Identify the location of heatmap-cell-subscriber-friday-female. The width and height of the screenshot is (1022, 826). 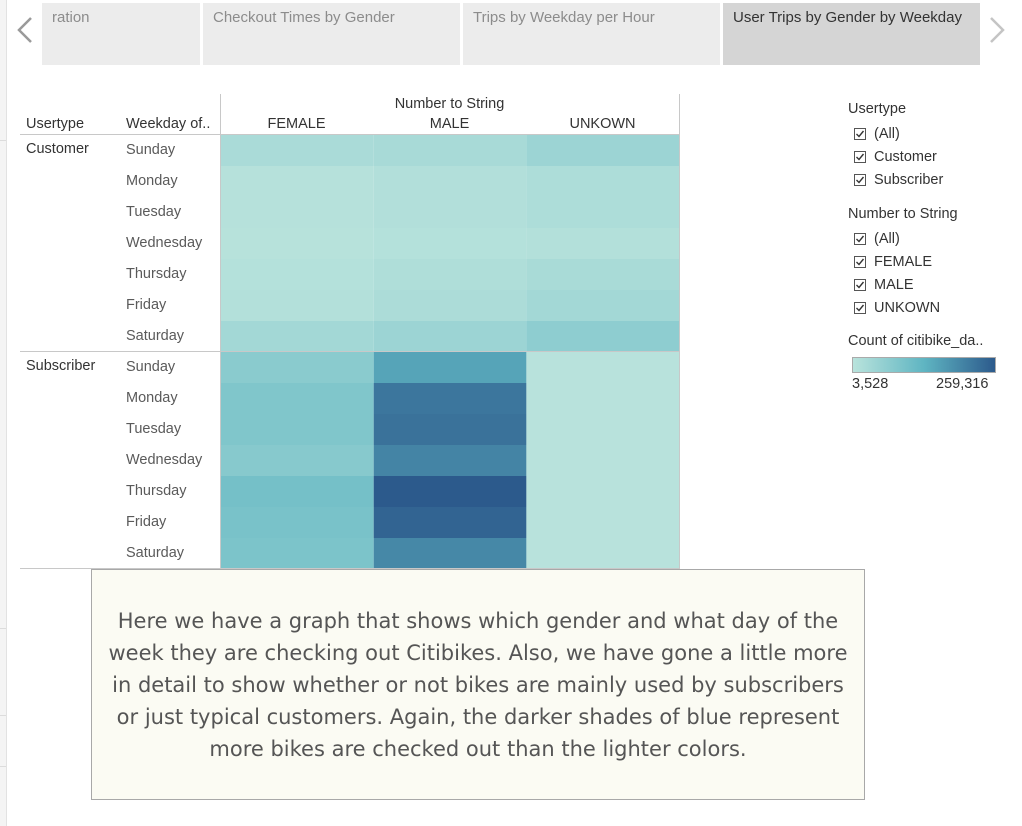
(297, 522).